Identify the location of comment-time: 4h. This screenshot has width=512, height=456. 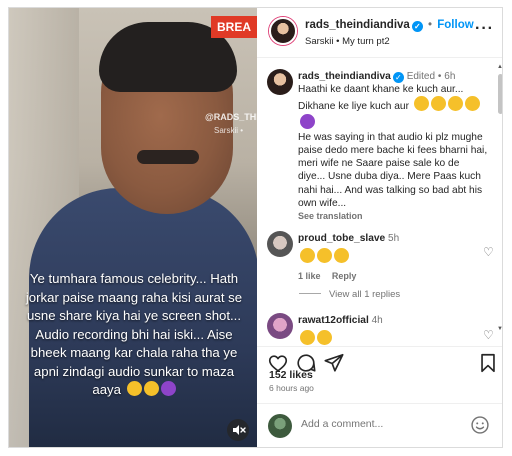
(377, 320).